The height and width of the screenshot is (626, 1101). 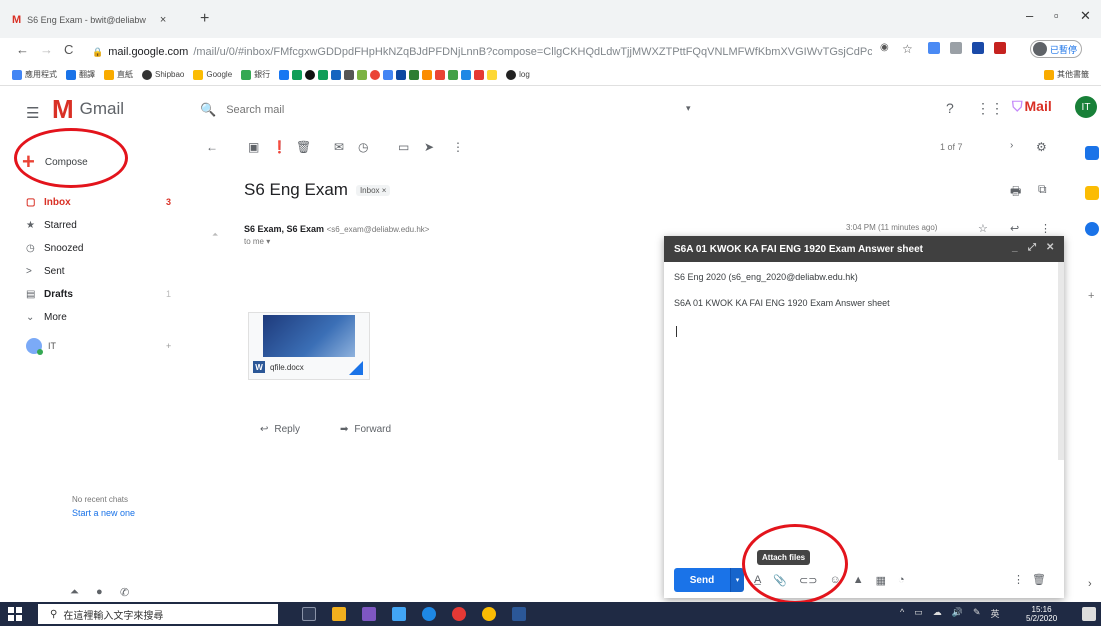 What do you see at coordinates (1085, 16) in the screenshot?
I see `window-close-icon: ✕` at bounding box center [1085, 16].